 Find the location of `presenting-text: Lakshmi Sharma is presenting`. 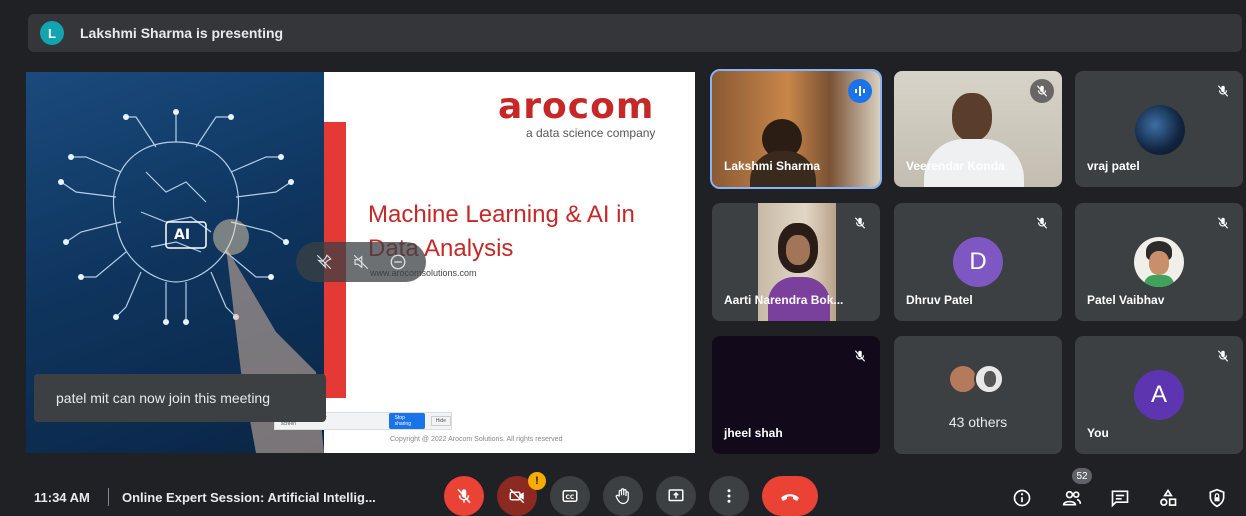

presenting-text: Lakshmi Sharma is presenting is located at coordinates (182, 33).